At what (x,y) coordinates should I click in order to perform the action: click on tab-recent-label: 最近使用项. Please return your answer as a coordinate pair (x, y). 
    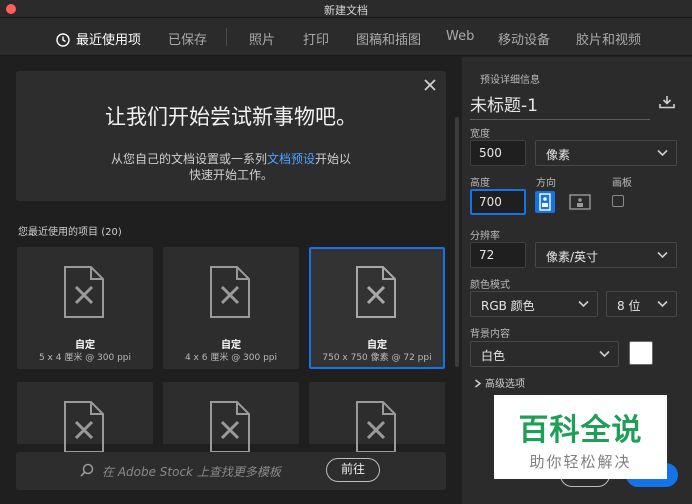
    Looking at the image, I should click on (109, 40).